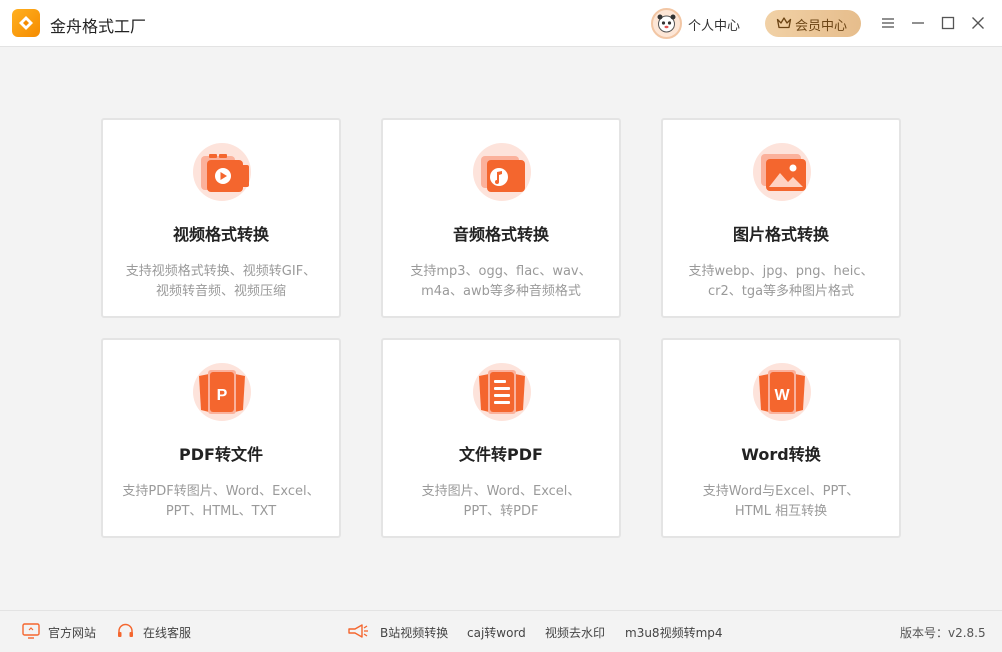  What do you see at coordinates (948, 23) in the screenshot?
I see `maximize-icon` at bounding box center [948, 23].